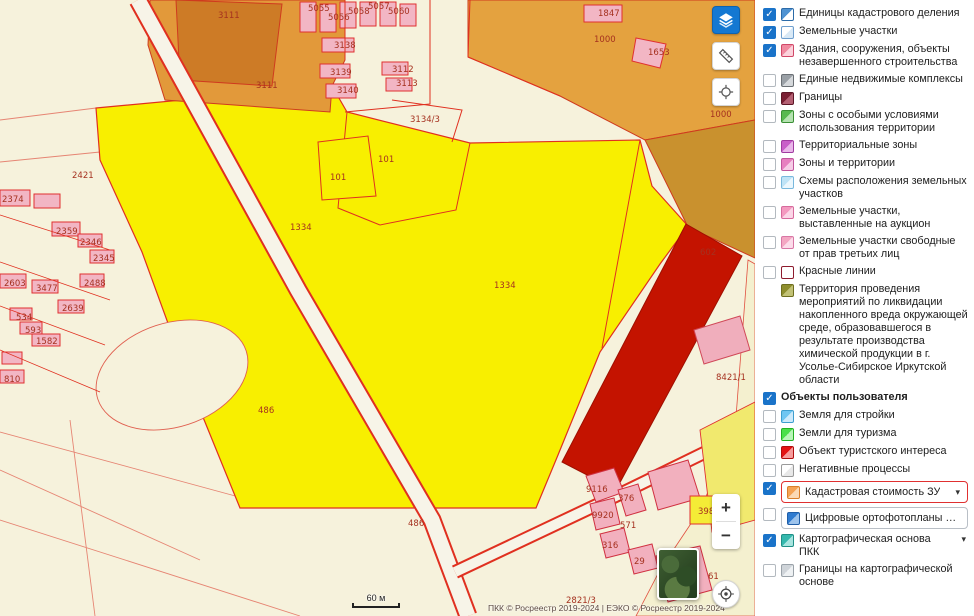 The width and height of the screenshot is (974, 616). Describe the element at coordinates (628, 526) in the screenshot. I see `svg-text: 571` at that location.